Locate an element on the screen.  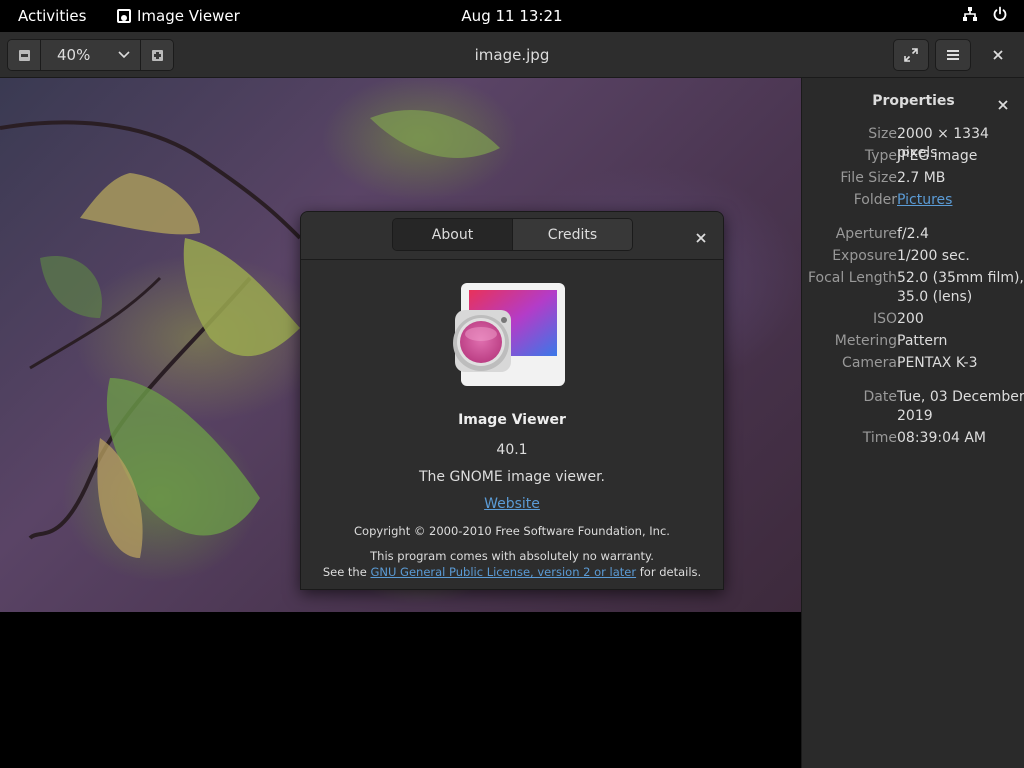
menu-button is located at coordinates (953, 55).